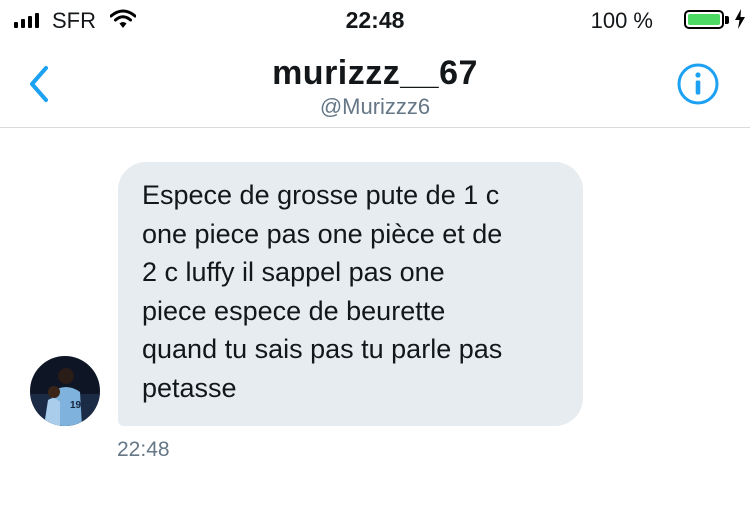 This screenshot has width=750, height=524. Describe the element at coordinates (621, 20) in the screenshot. I see `battery-percent: 100 %` at that location.